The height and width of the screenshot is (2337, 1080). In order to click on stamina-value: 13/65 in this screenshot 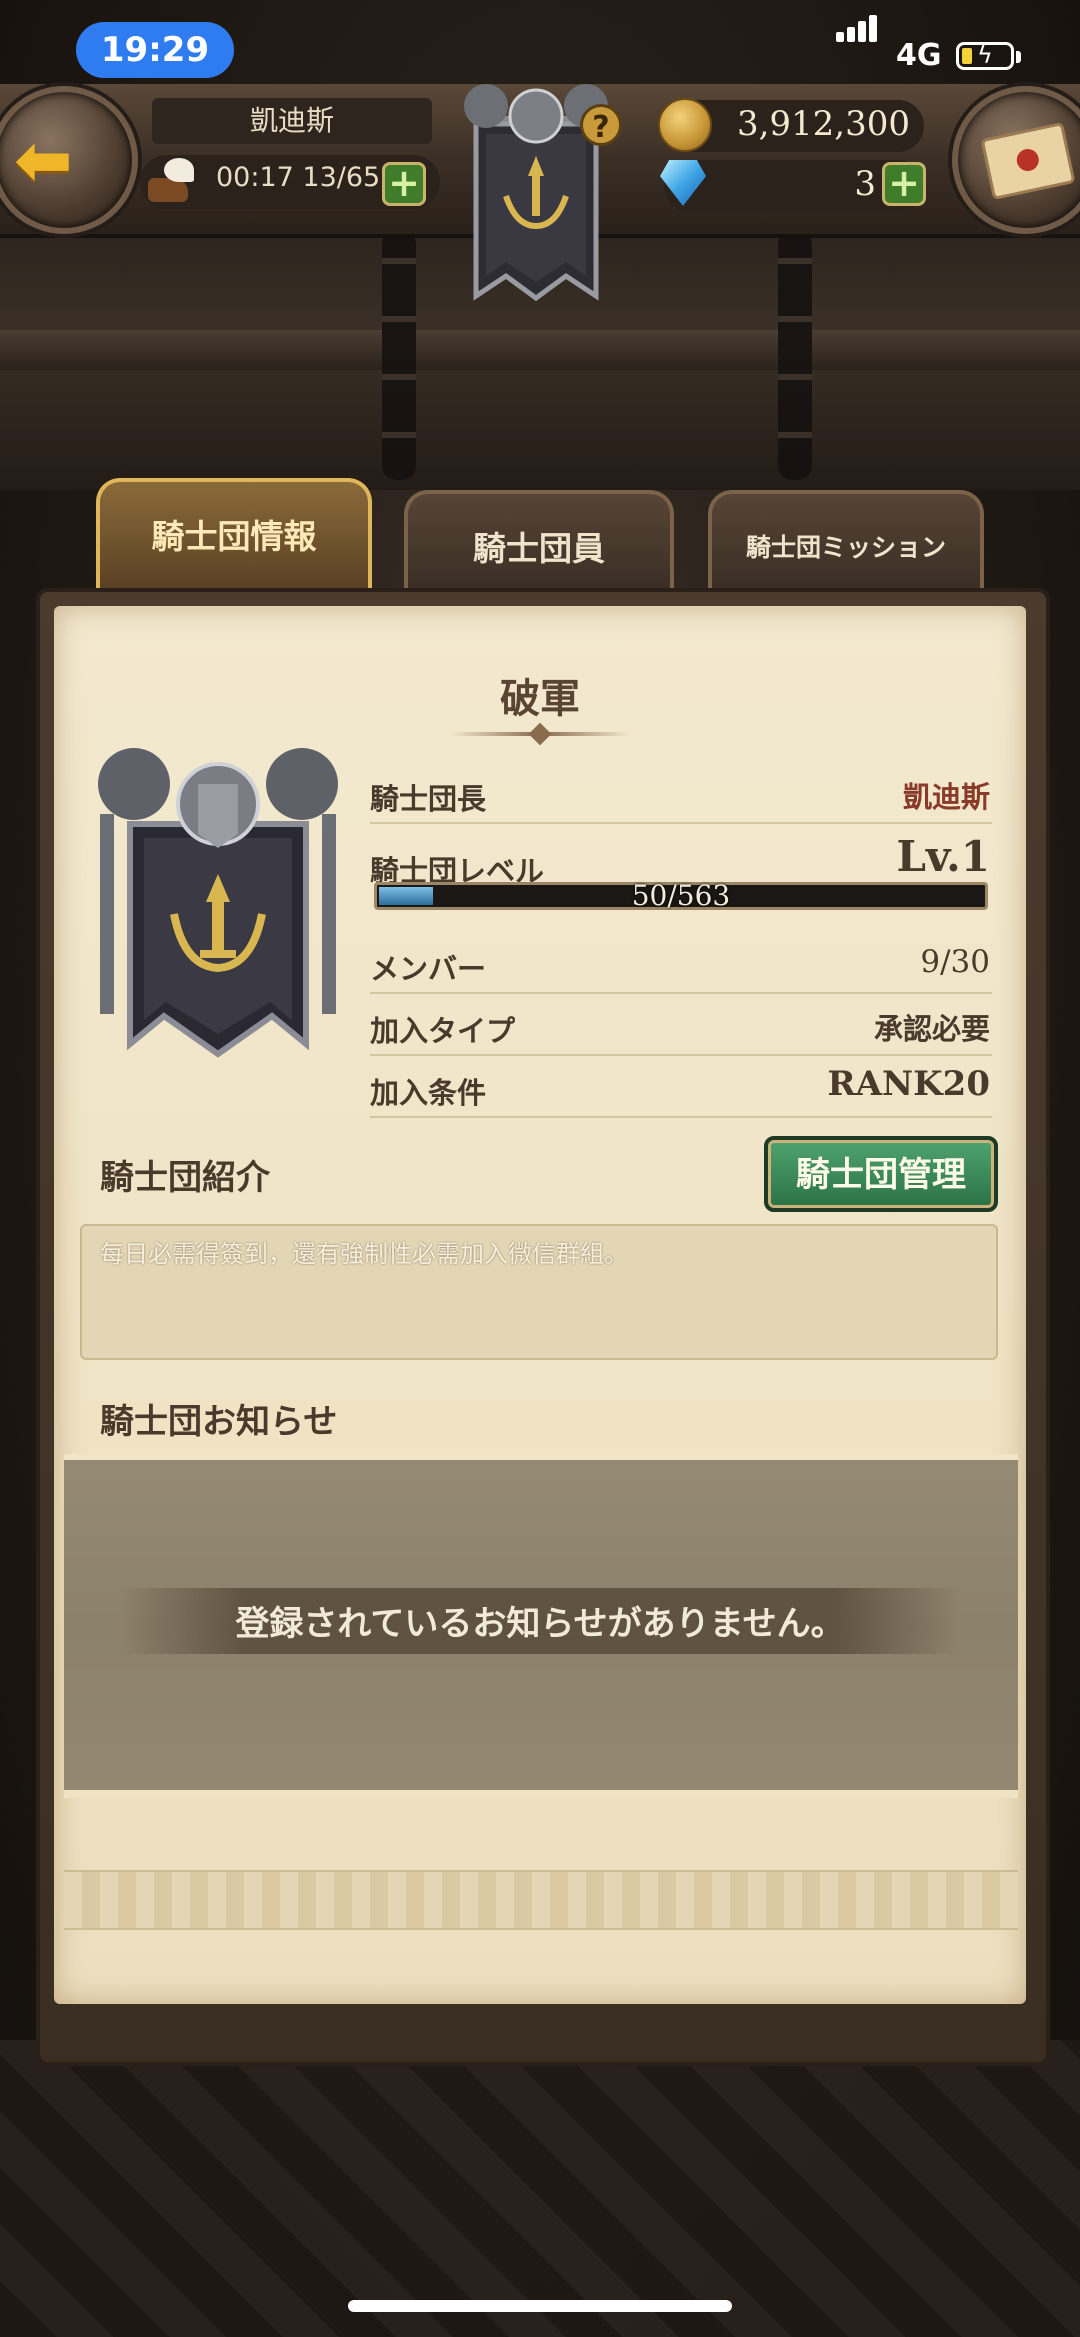, I will do `click(341, 177)`.